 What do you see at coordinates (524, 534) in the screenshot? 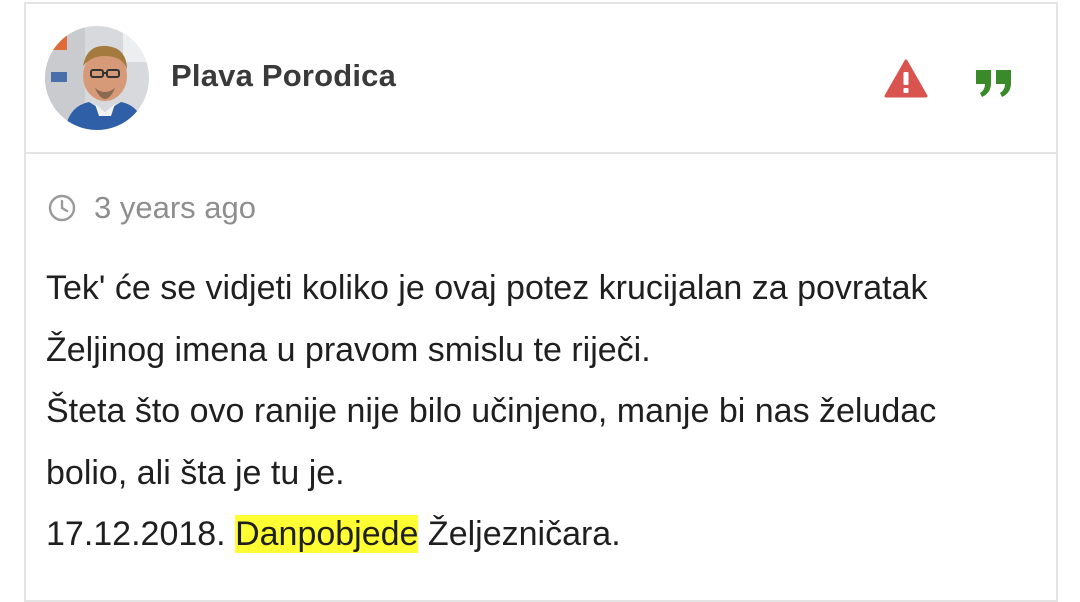
I see `team-name-text: Željezničara.` at bounding box center [524, 534].